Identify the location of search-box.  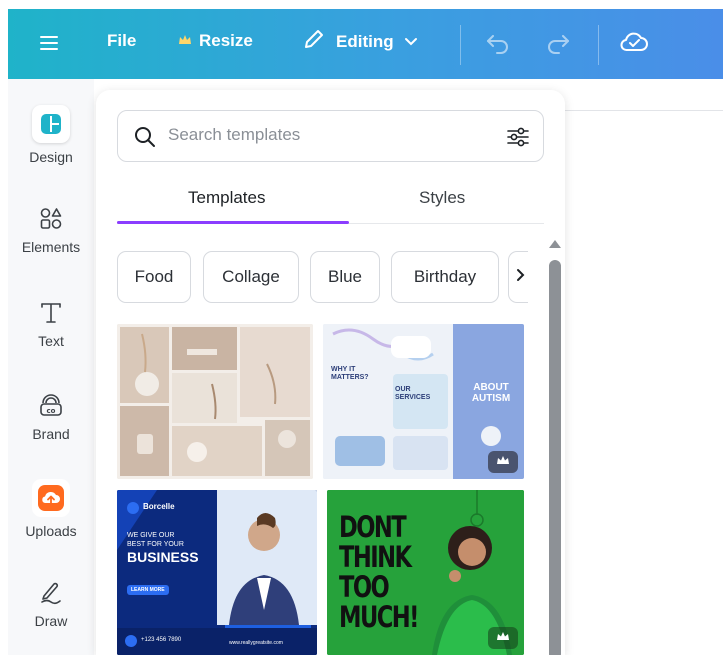
(330, 136).